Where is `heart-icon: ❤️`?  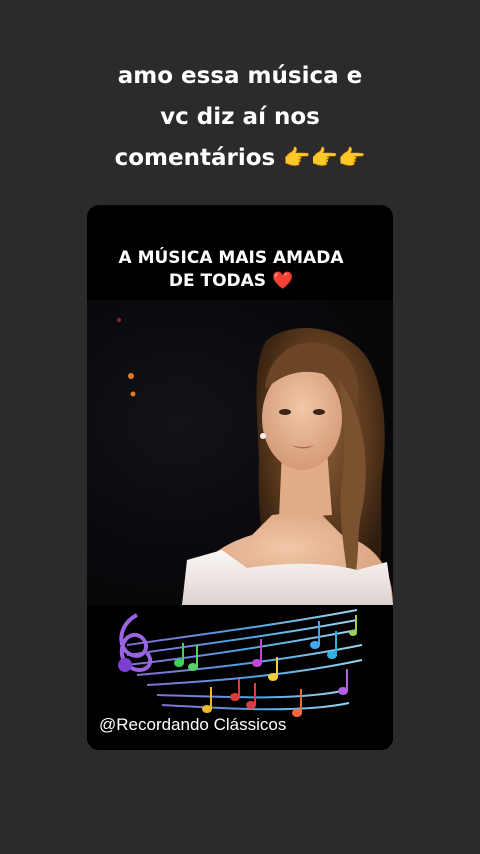
heart-icon: ❤️ is located at coordinates (282, 281).